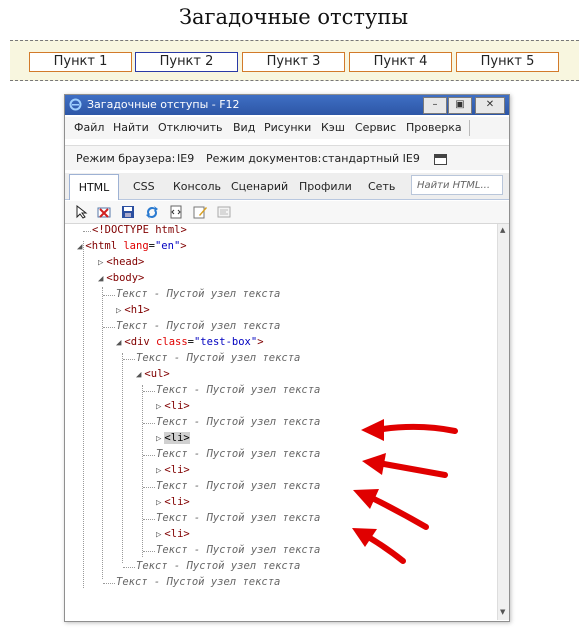  Describe the element at coordinates (502, 612) in the screenshot. I see `scroll-down-icon: ▼` at that location.